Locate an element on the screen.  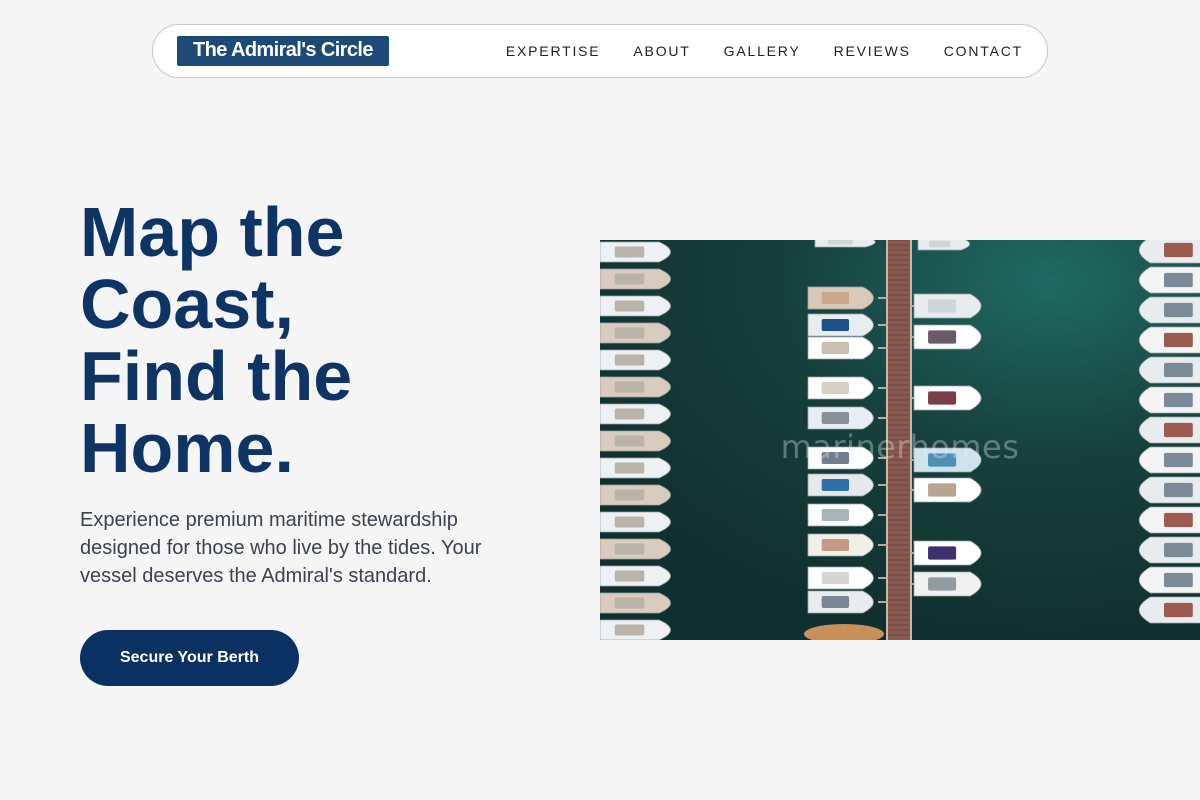
secure-berth-button: Secure Your Berth is located at coordinates (189, 658).